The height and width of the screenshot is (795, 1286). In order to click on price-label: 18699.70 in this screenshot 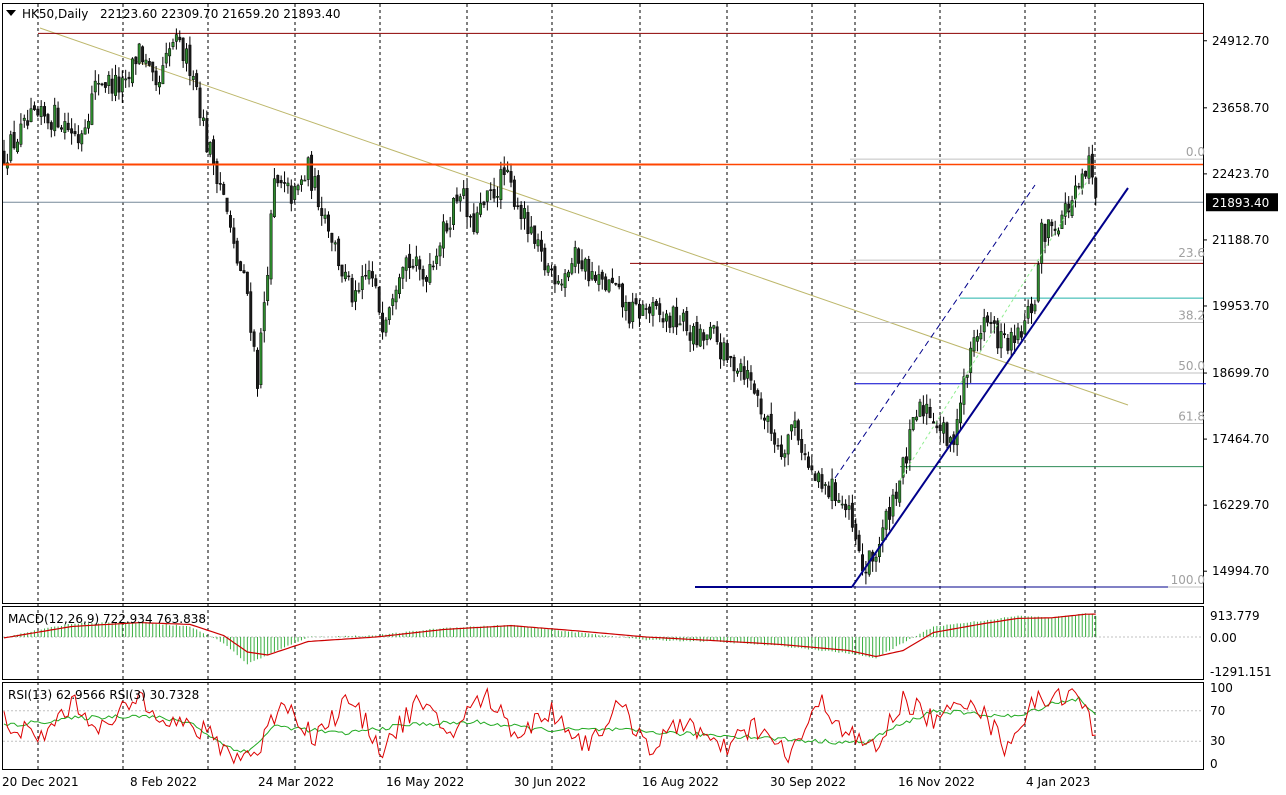, I will do `click(1240, 373)`.